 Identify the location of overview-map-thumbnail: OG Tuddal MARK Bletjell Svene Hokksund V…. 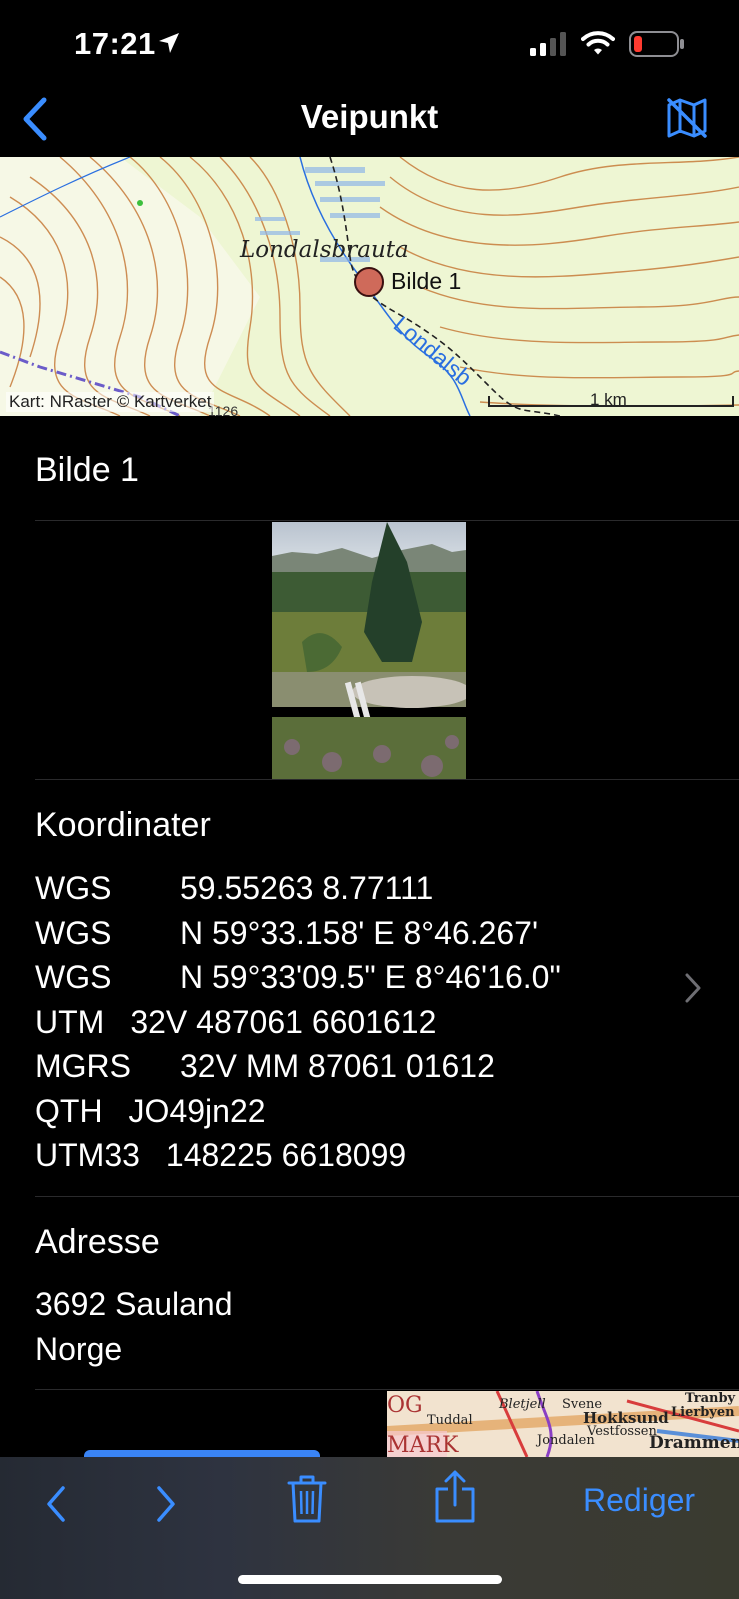
(563, 1424).